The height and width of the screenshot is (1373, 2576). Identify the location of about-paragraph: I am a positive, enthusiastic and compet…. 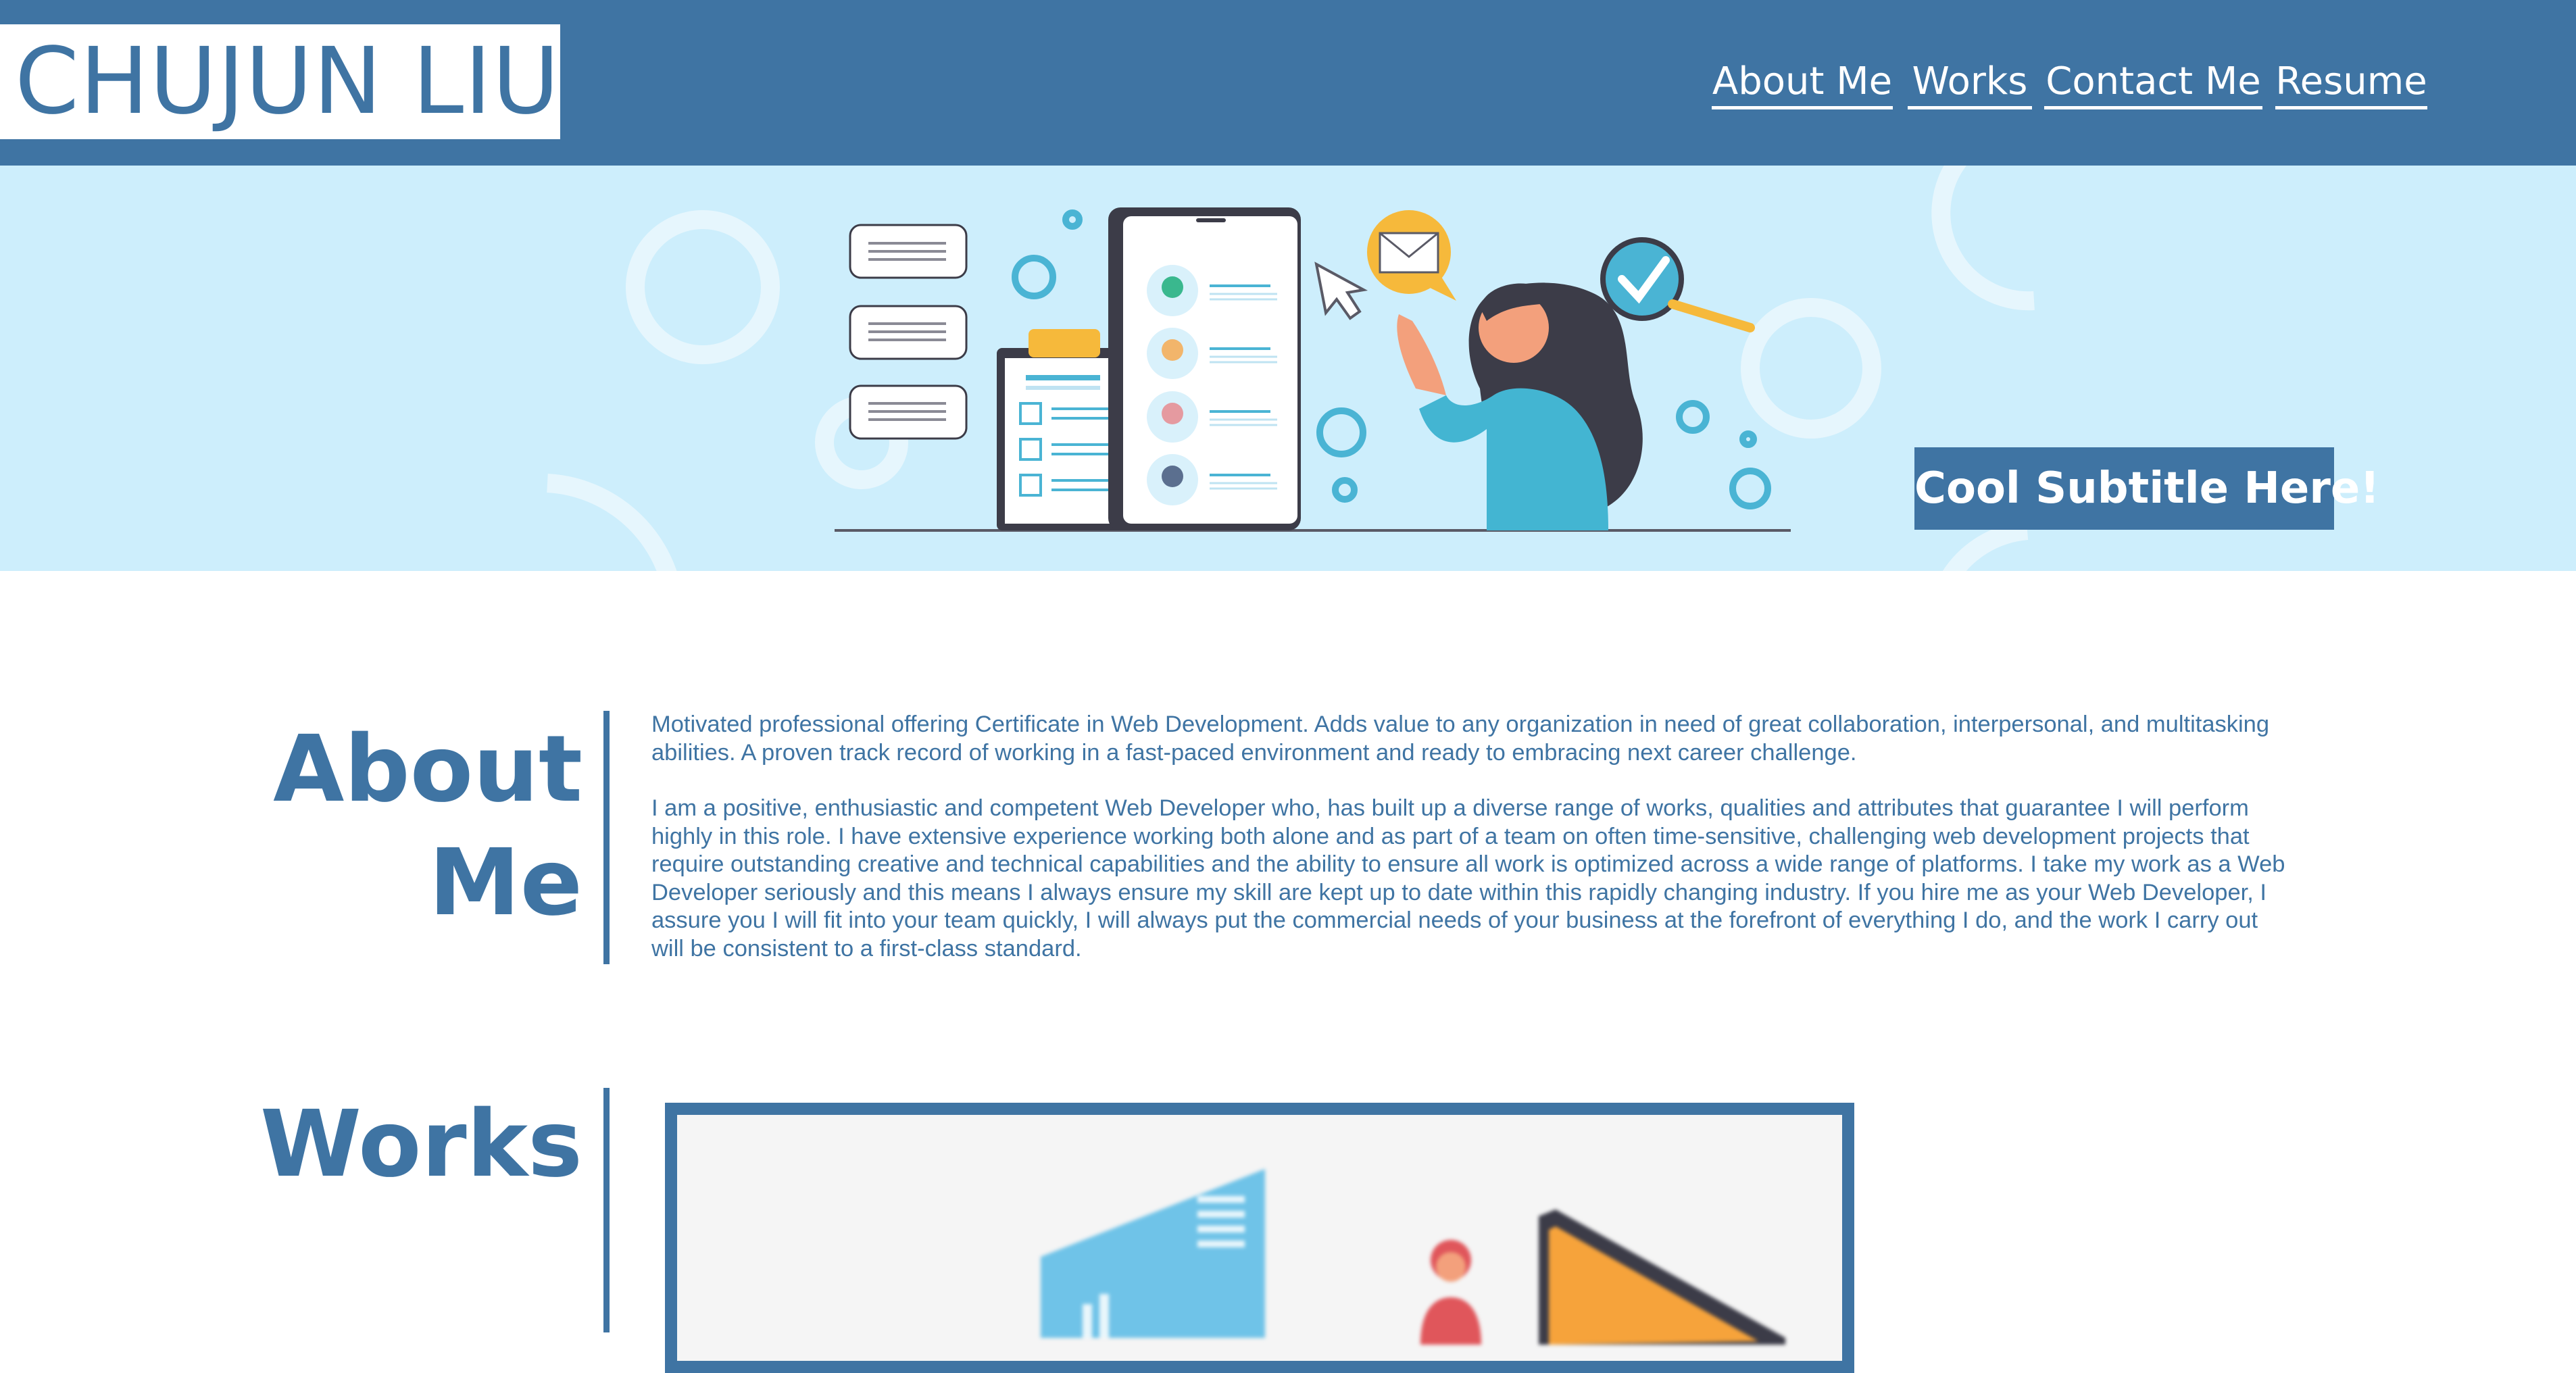
(1468, 878).